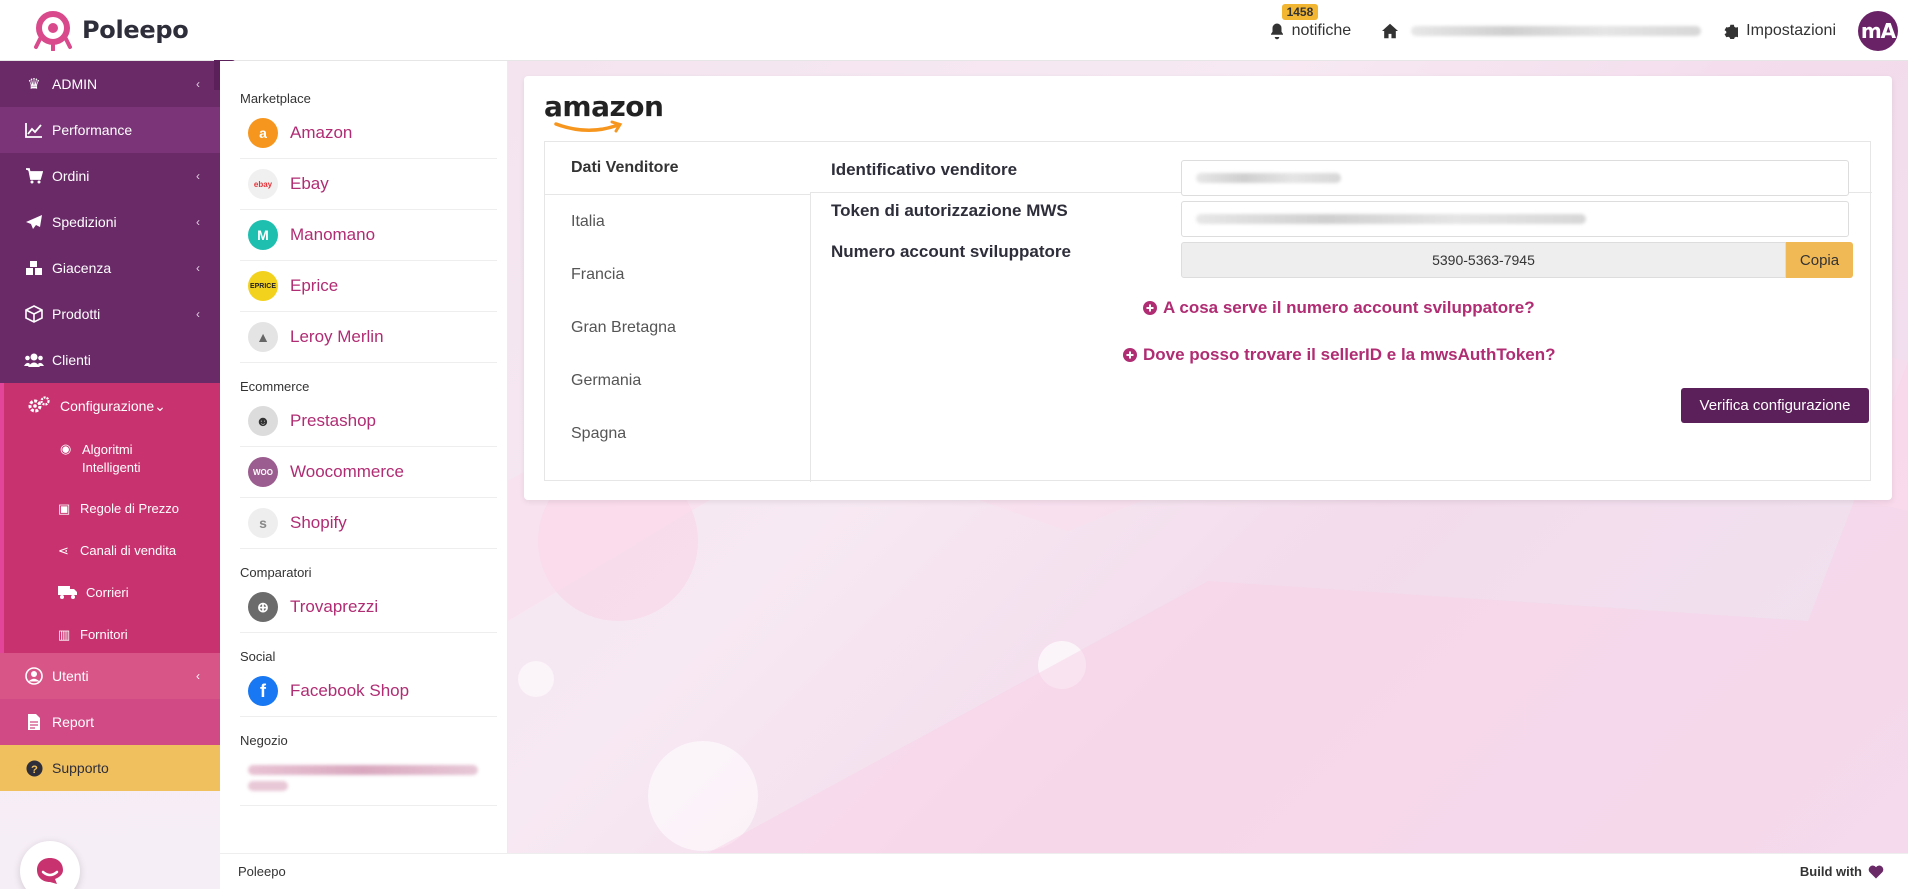  Describe the element at coordinates (34, 84) in the screenshot. I see `crown-icon: ♛` at that location.